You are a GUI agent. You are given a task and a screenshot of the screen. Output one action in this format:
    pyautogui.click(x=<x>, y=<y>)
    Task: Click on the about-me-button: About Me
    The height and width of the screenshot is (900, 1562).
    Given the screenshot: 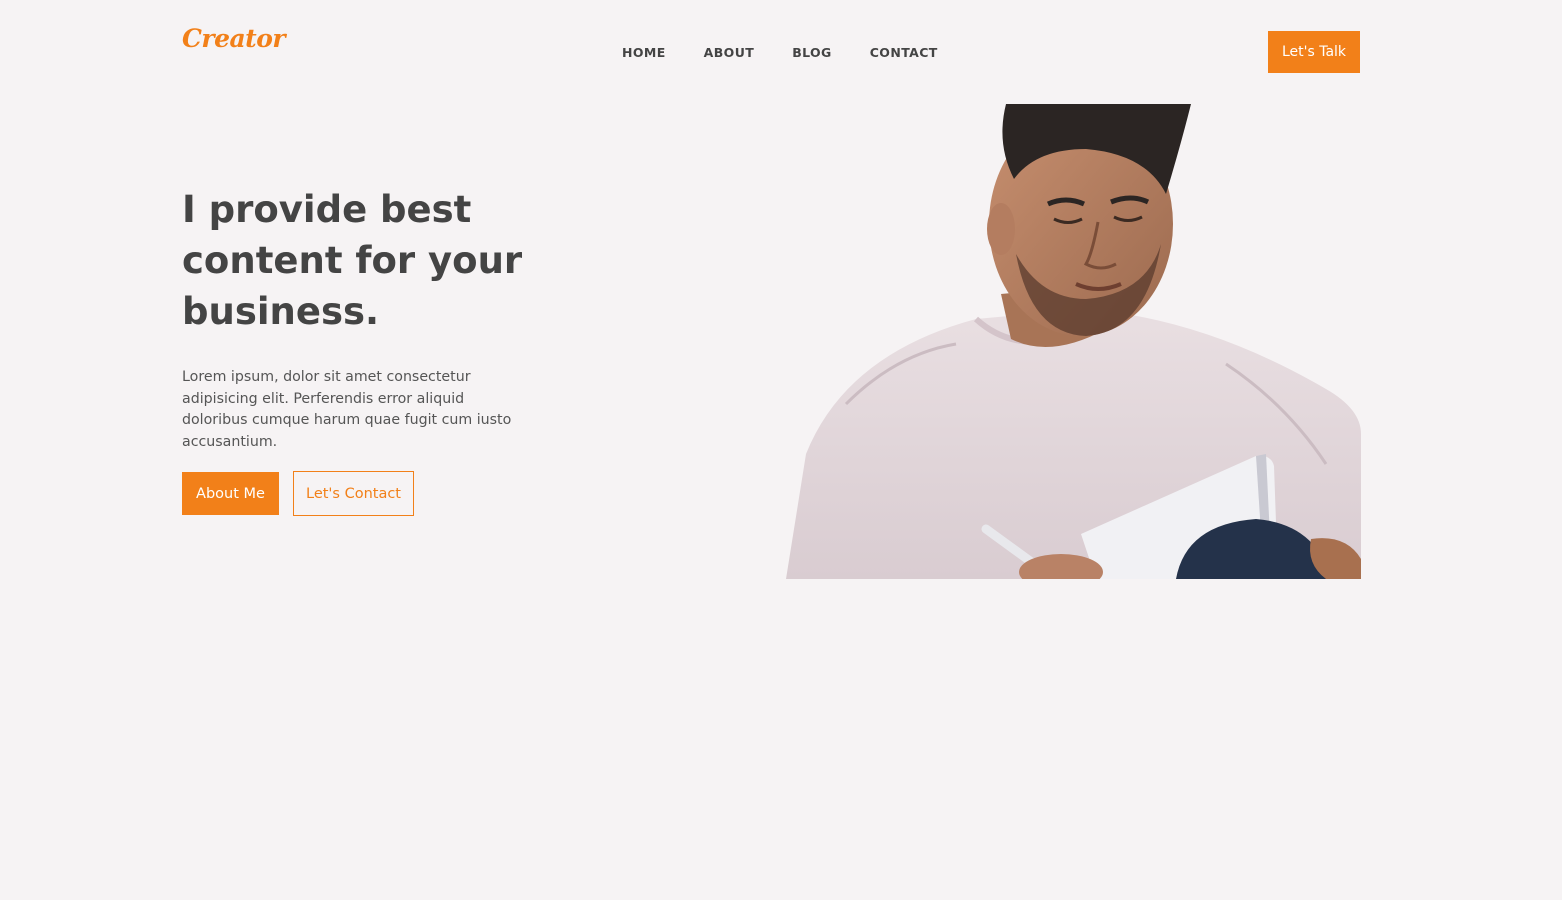 What is the action you would take?
    pyautogui.click(x=230, y=493)
    